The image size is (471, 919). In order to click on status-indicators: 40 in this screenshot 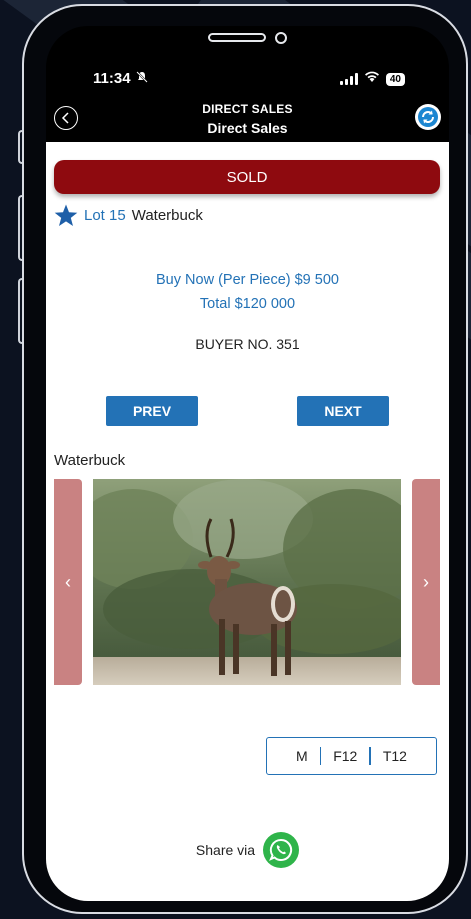, I will do `click(372, 79)`.